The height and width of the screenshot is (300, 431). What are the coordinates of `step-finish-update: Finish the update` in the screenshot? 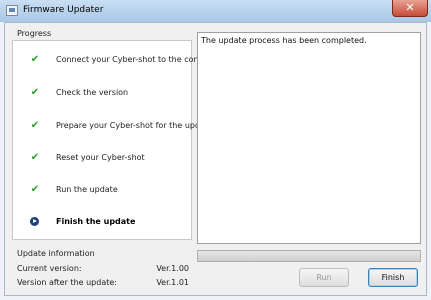 It's located at (81, 221).